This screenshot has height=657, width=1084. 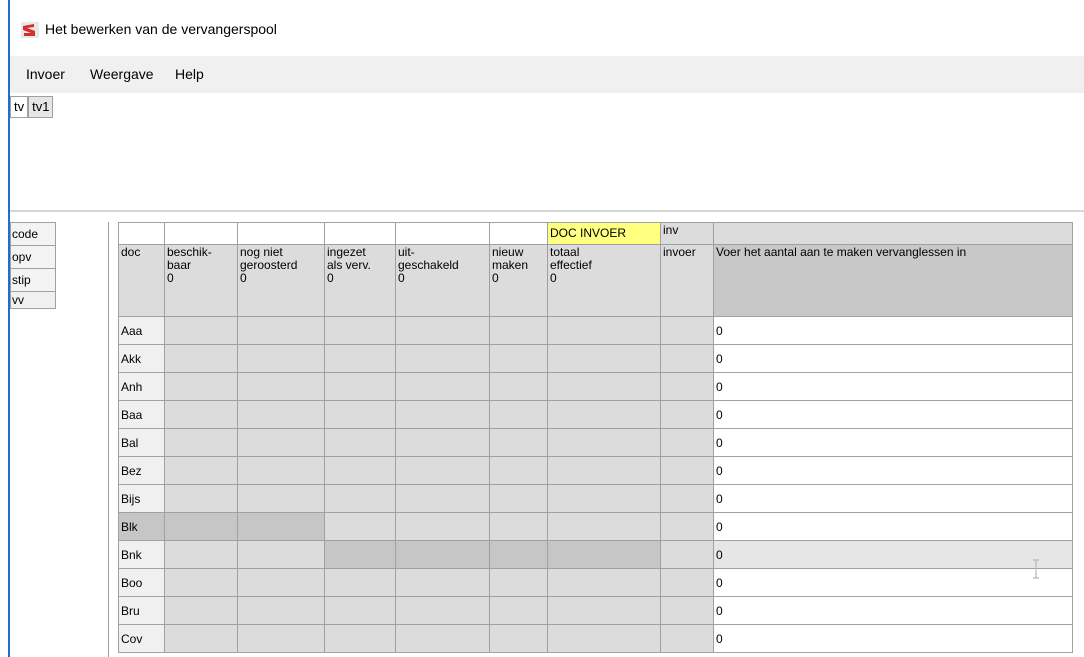 What do you see at coordinates (161, 29) in the screenshot?
I see `window-title: Het bewerken van de vervangerspool` at bounding box center [161, 29].